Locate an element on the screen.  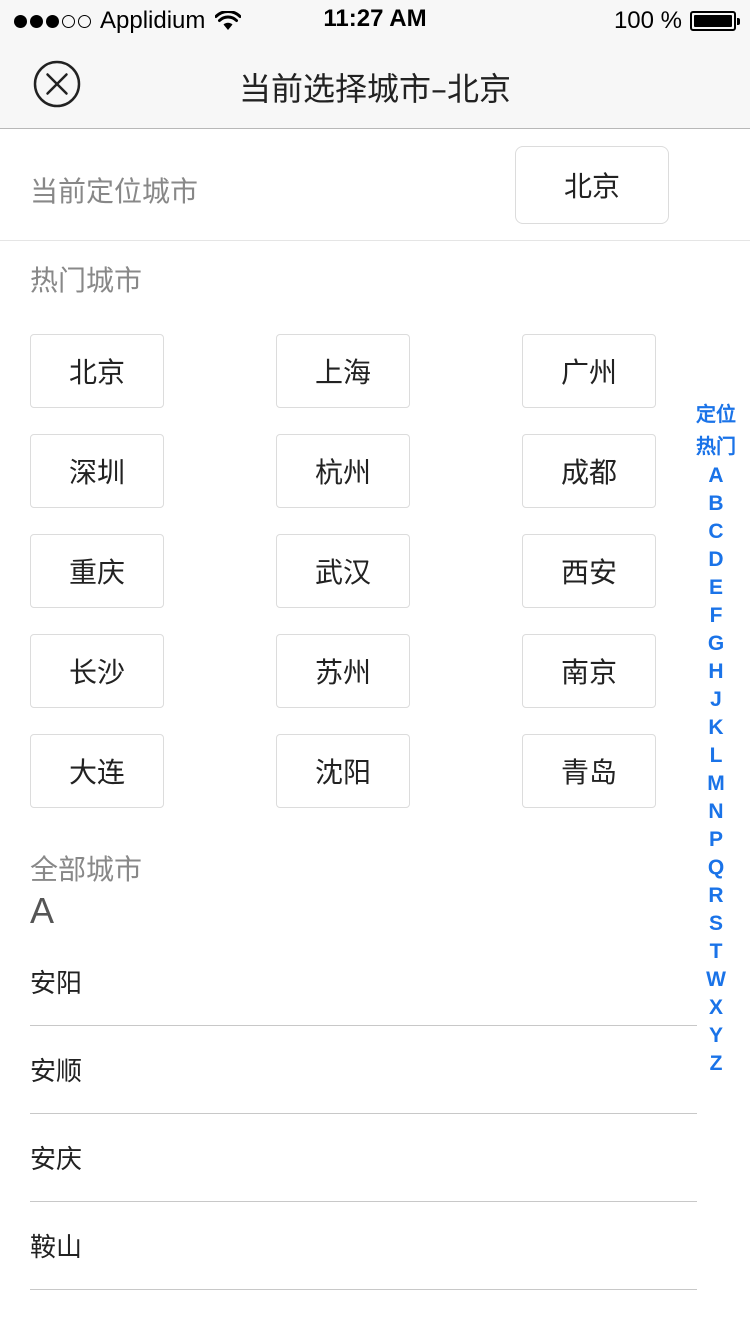
index-item: F is located at coordinates (716, 616).